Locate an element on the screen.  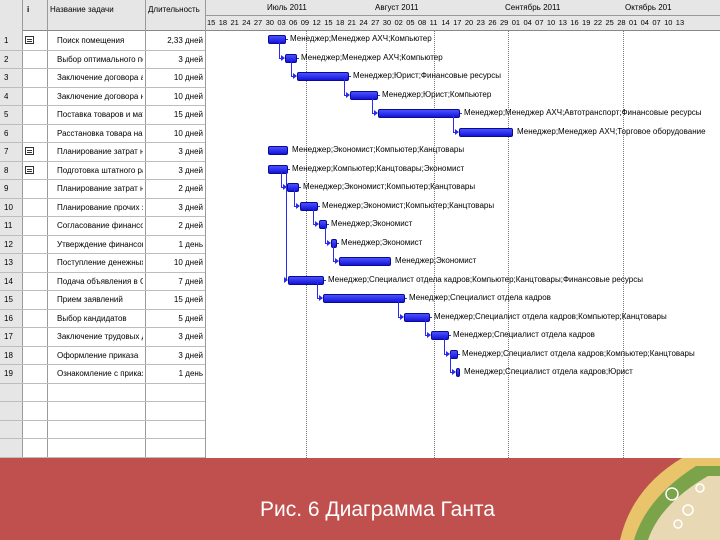
task-name: Утверждение финансово is located at coordinates (100, 244).